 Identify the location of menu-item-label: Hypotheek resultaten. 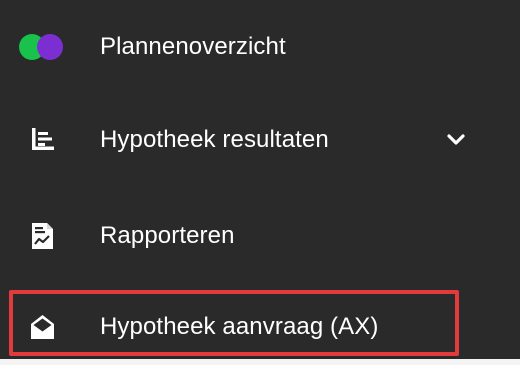
(214, 139).